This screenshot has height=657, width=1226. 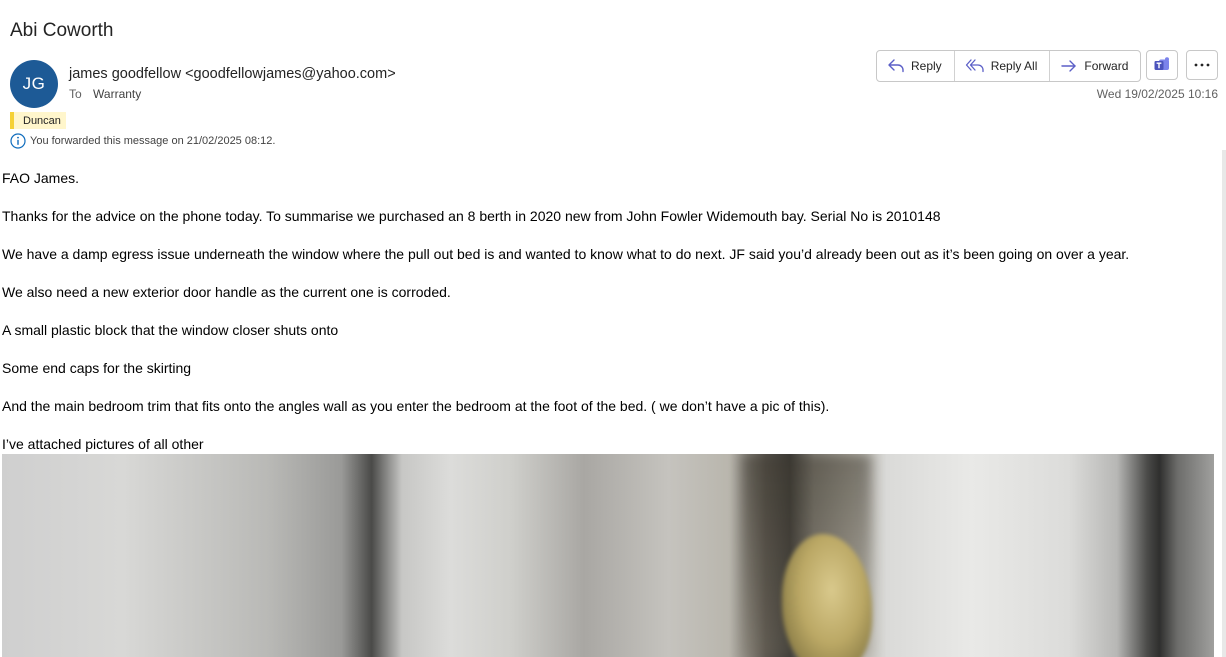 I want to click on recipient-line: To Warranty, so click(x=105, y=94).